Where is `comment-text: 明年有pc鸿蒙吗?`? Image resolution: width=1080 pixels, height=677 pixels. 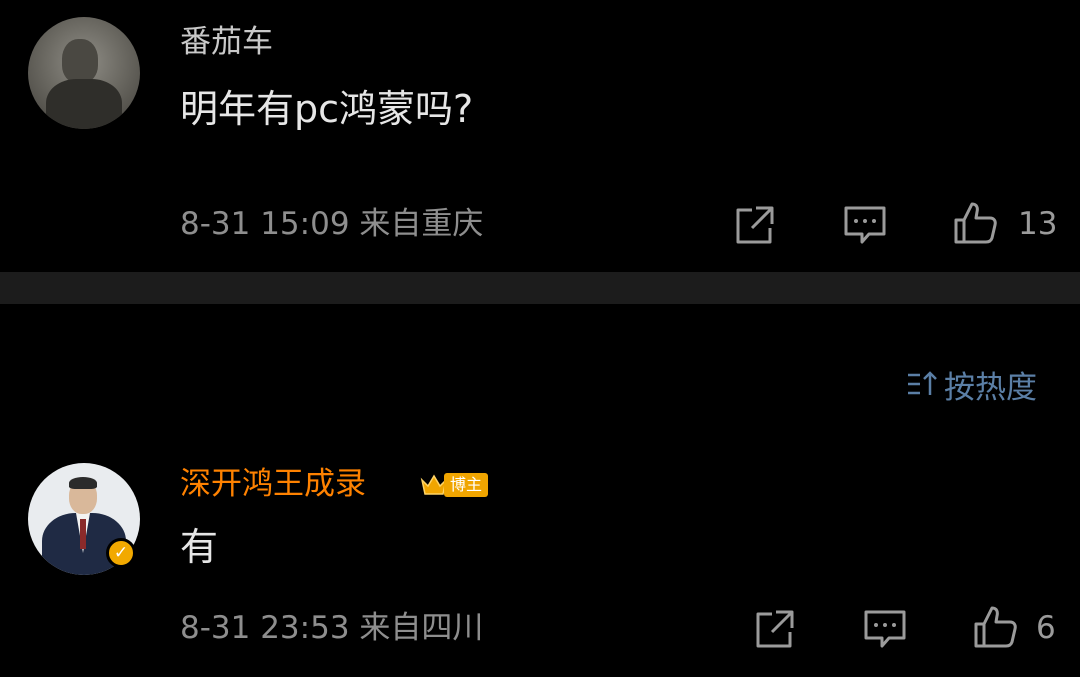
comment-text: 明年有pc鸿蒙吗? is located at coordinates (327, 109).